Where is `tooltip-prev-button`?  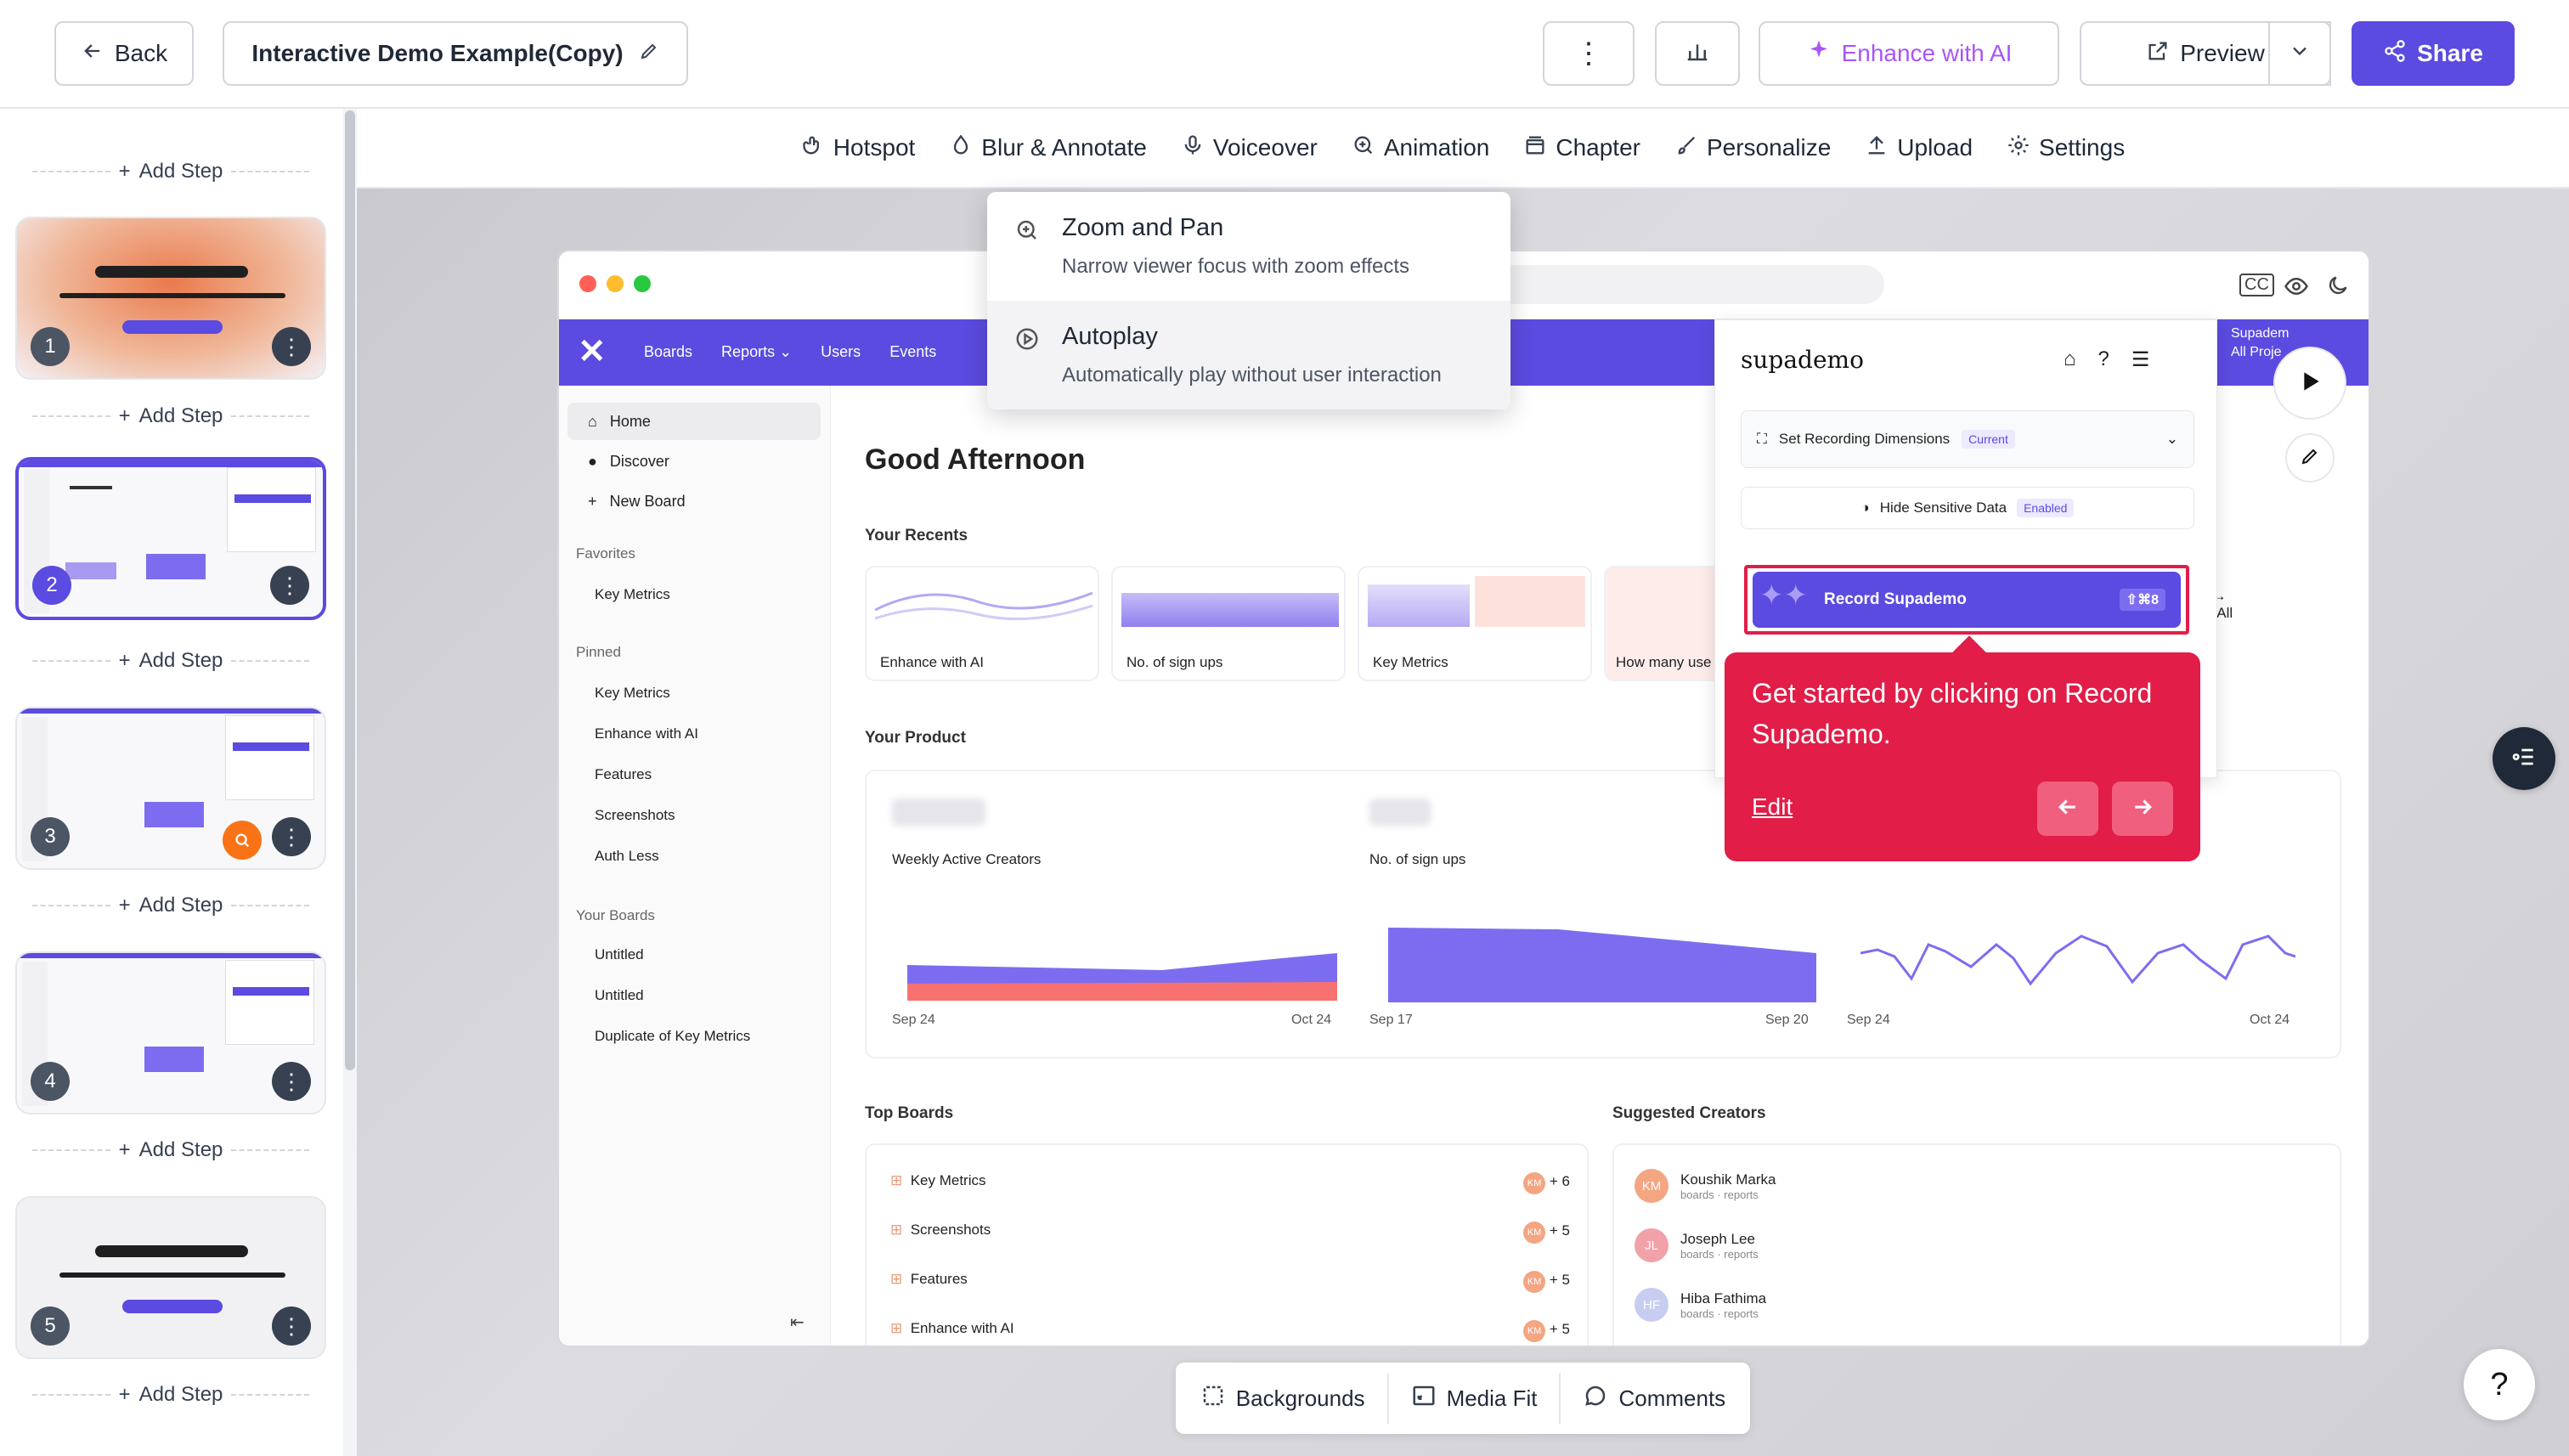 tooltip-prev-button is located at coordinates (2068, 809).